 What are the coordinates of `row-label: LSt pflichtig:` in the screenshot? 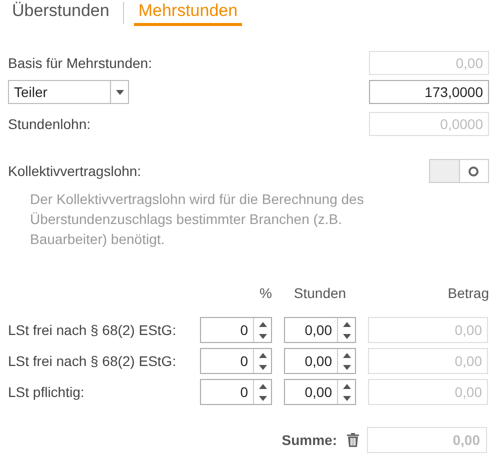 It's located at (47, 392).